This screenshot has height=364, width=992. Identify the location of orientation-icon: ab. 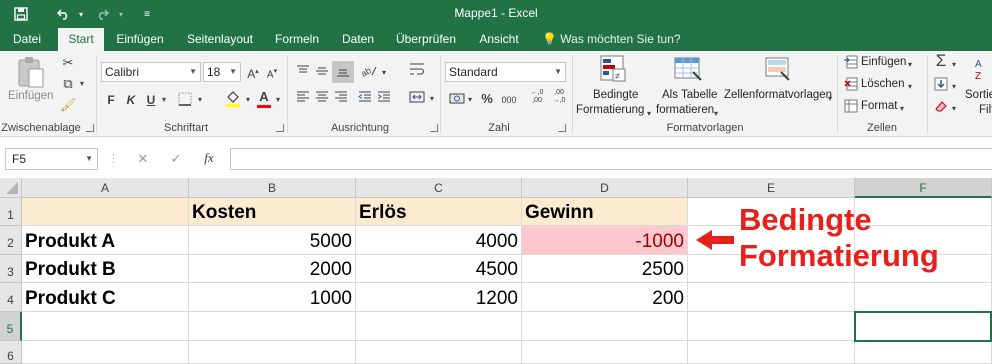
(368, 73).